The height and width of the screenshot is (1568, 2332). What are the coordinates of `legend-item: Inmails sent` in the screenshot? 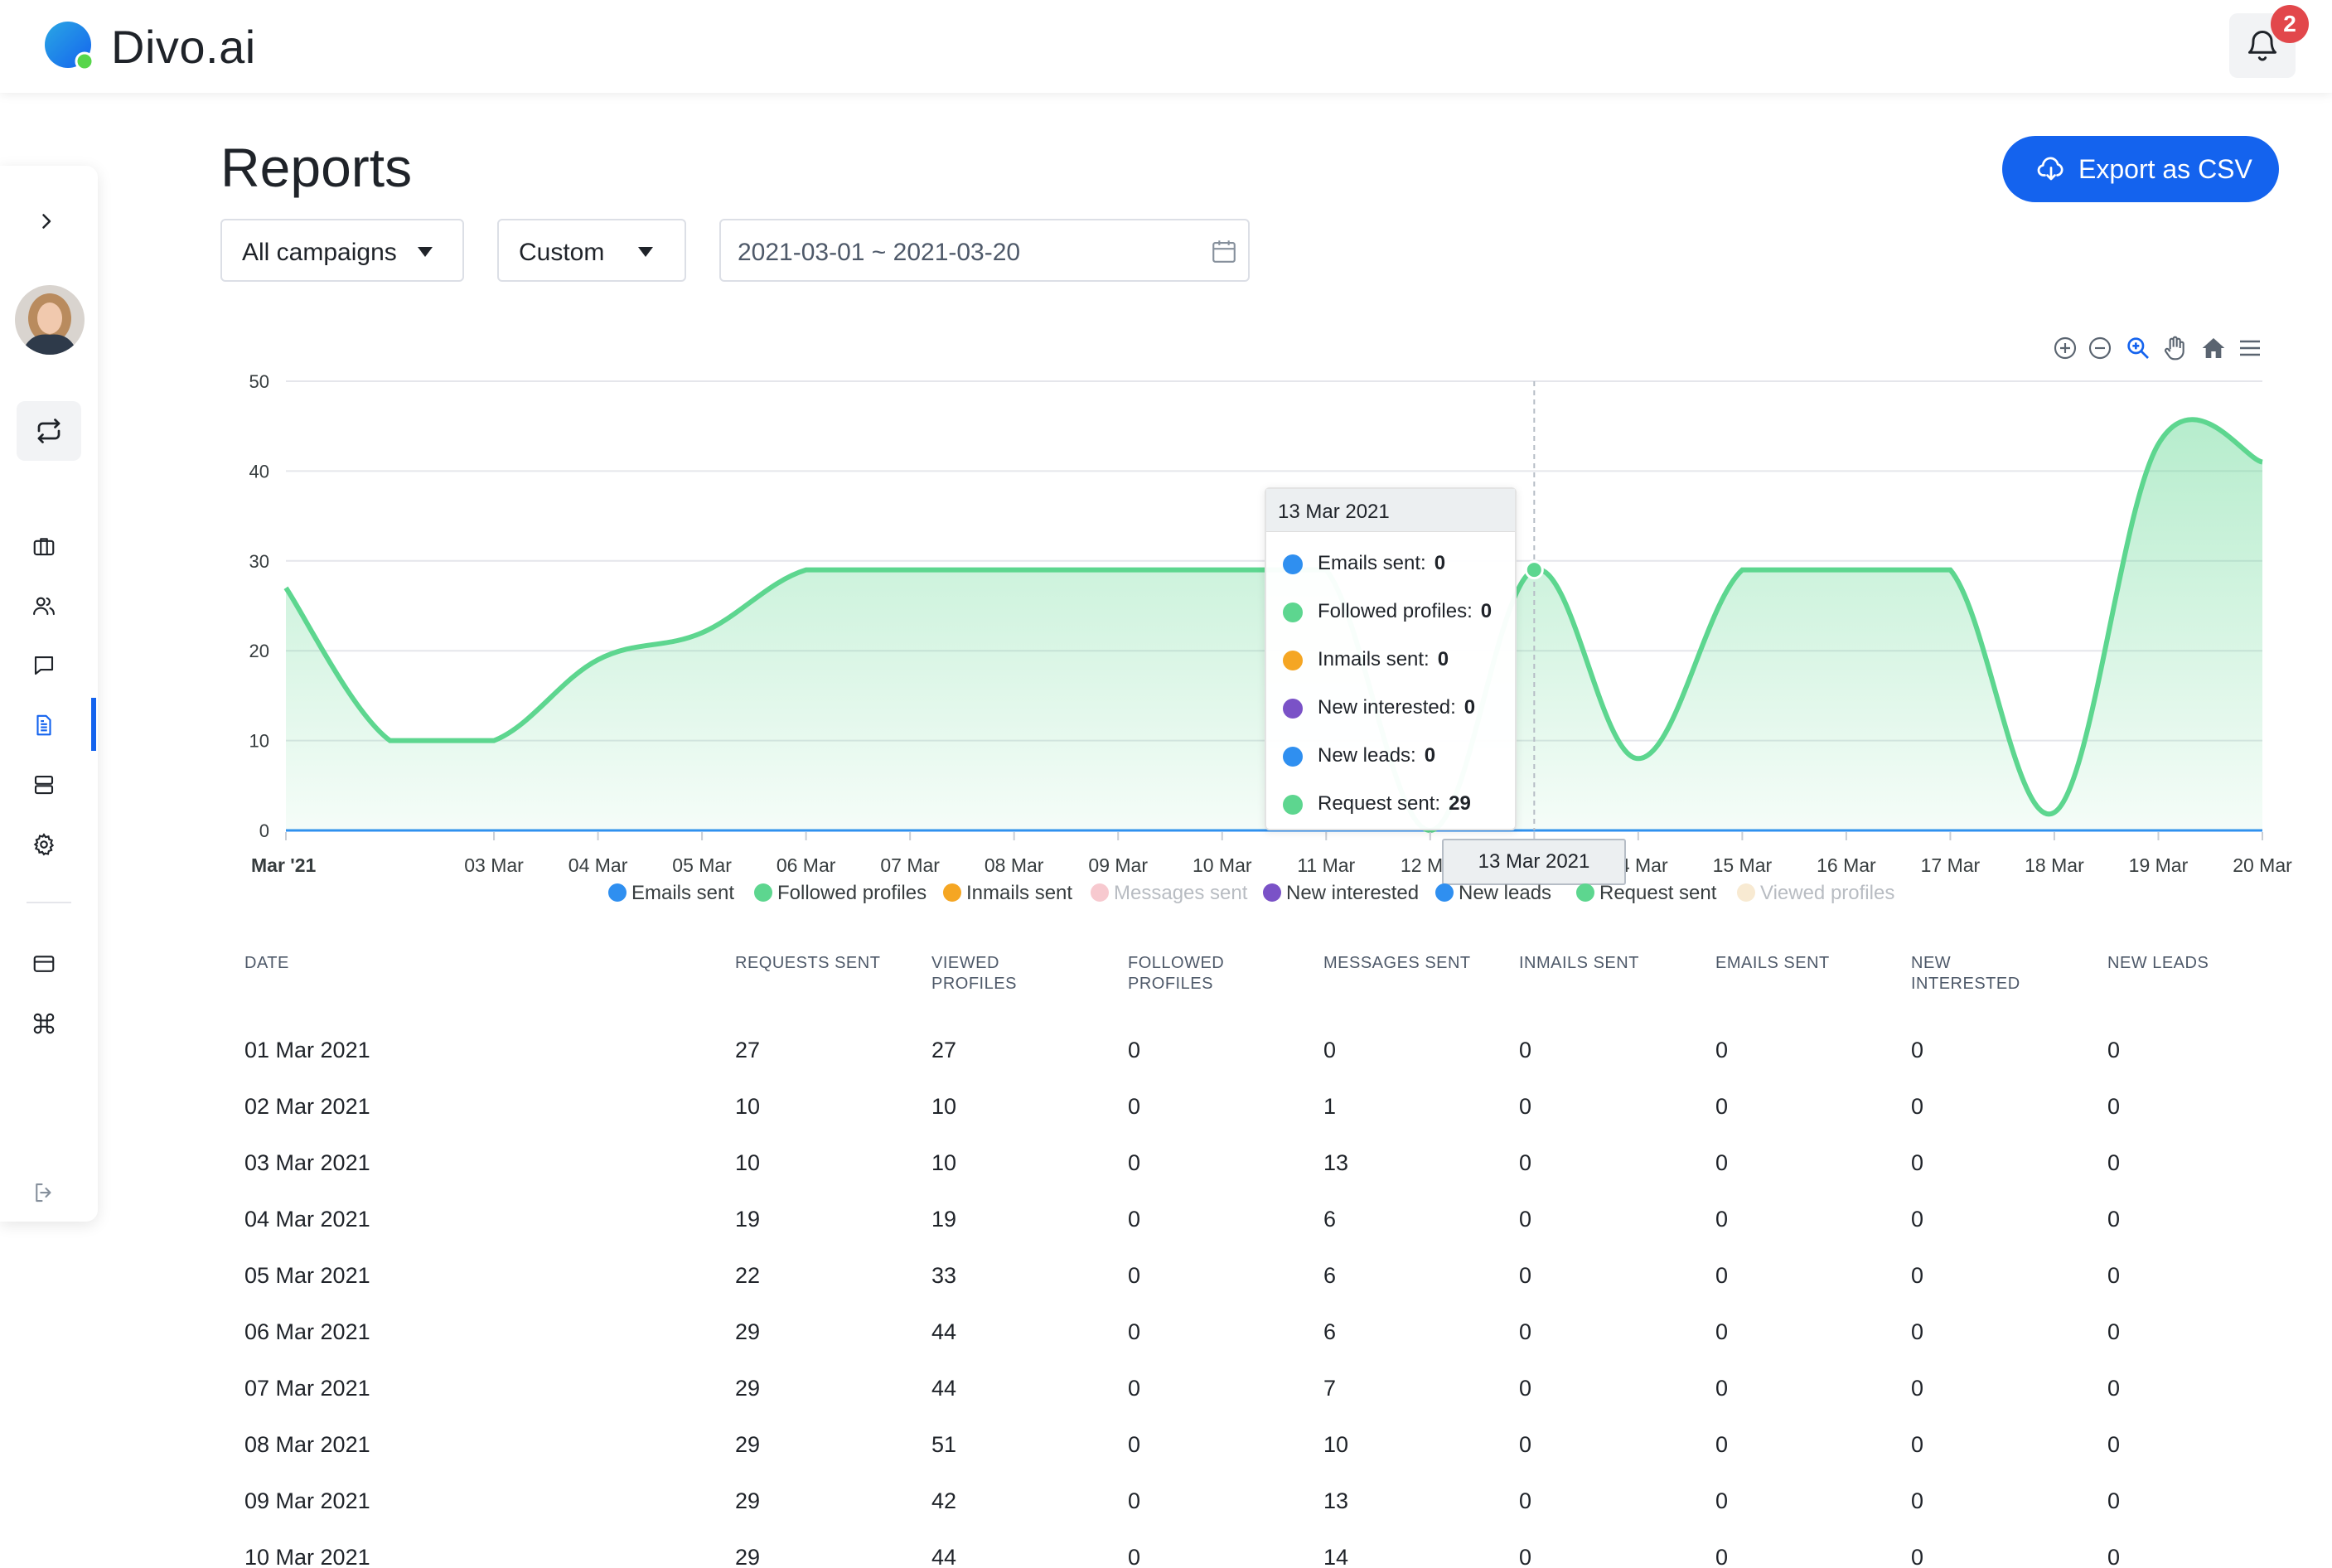 It's located at (1008, 893).